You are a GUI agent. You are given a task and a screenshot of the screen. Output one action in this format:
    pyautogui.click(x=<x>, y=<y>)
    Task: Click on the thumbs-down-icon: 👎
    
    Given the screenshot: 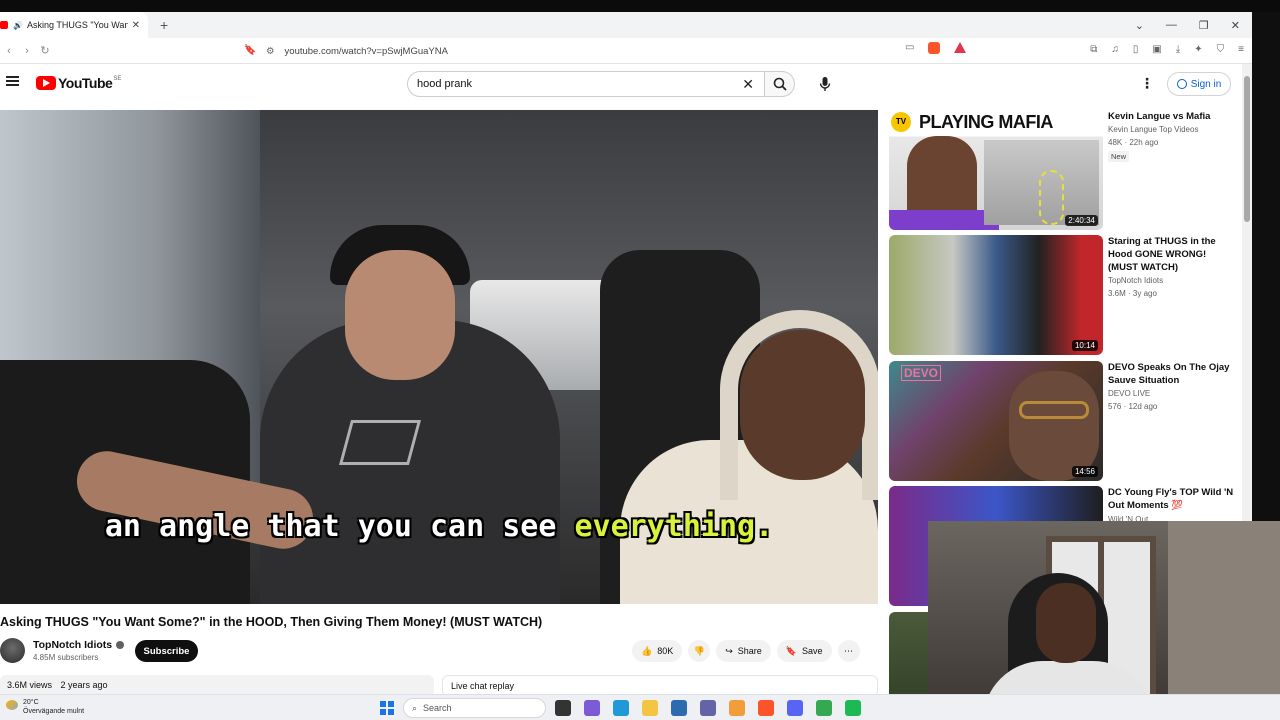 What is the action you would take?
    pyautogui.click(x=699, y=650)
    